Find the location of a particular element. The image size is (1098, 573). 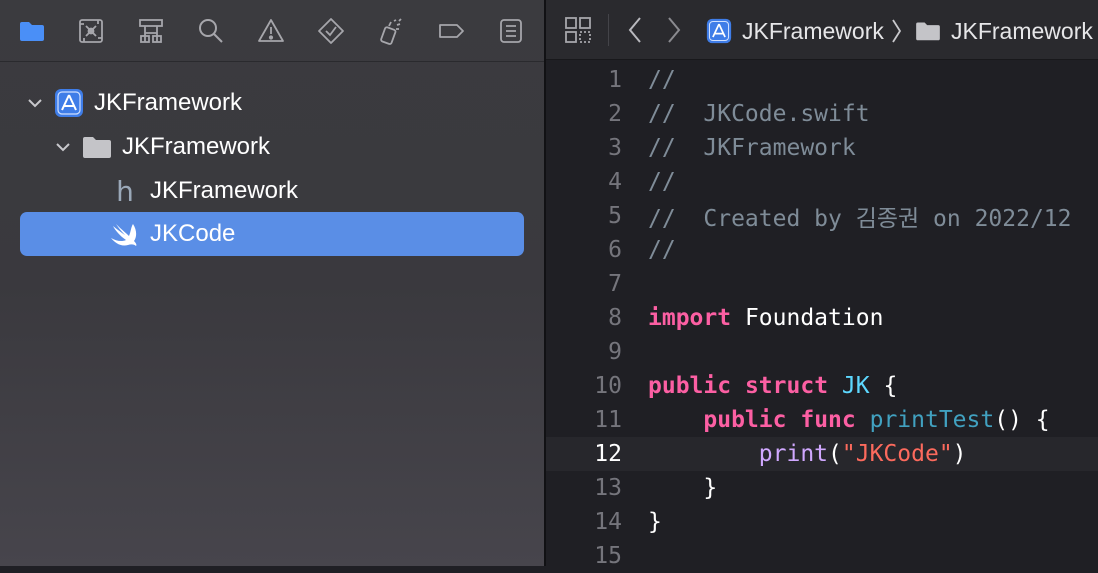

header-file-icon: h is located at coordinates (125, 191).